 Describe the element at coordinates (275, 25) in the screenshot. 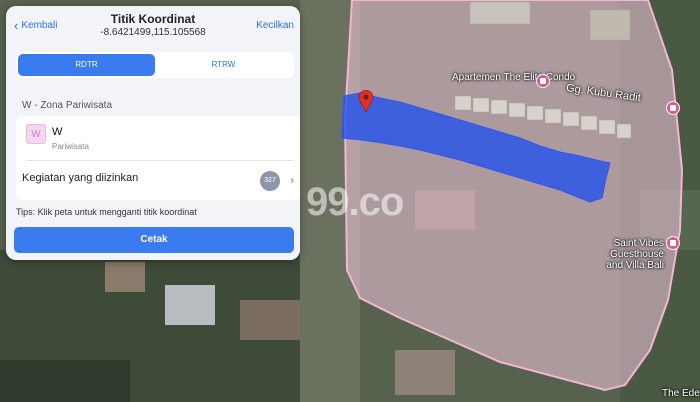

I see `collapse-button: Kecilkan` at that location.